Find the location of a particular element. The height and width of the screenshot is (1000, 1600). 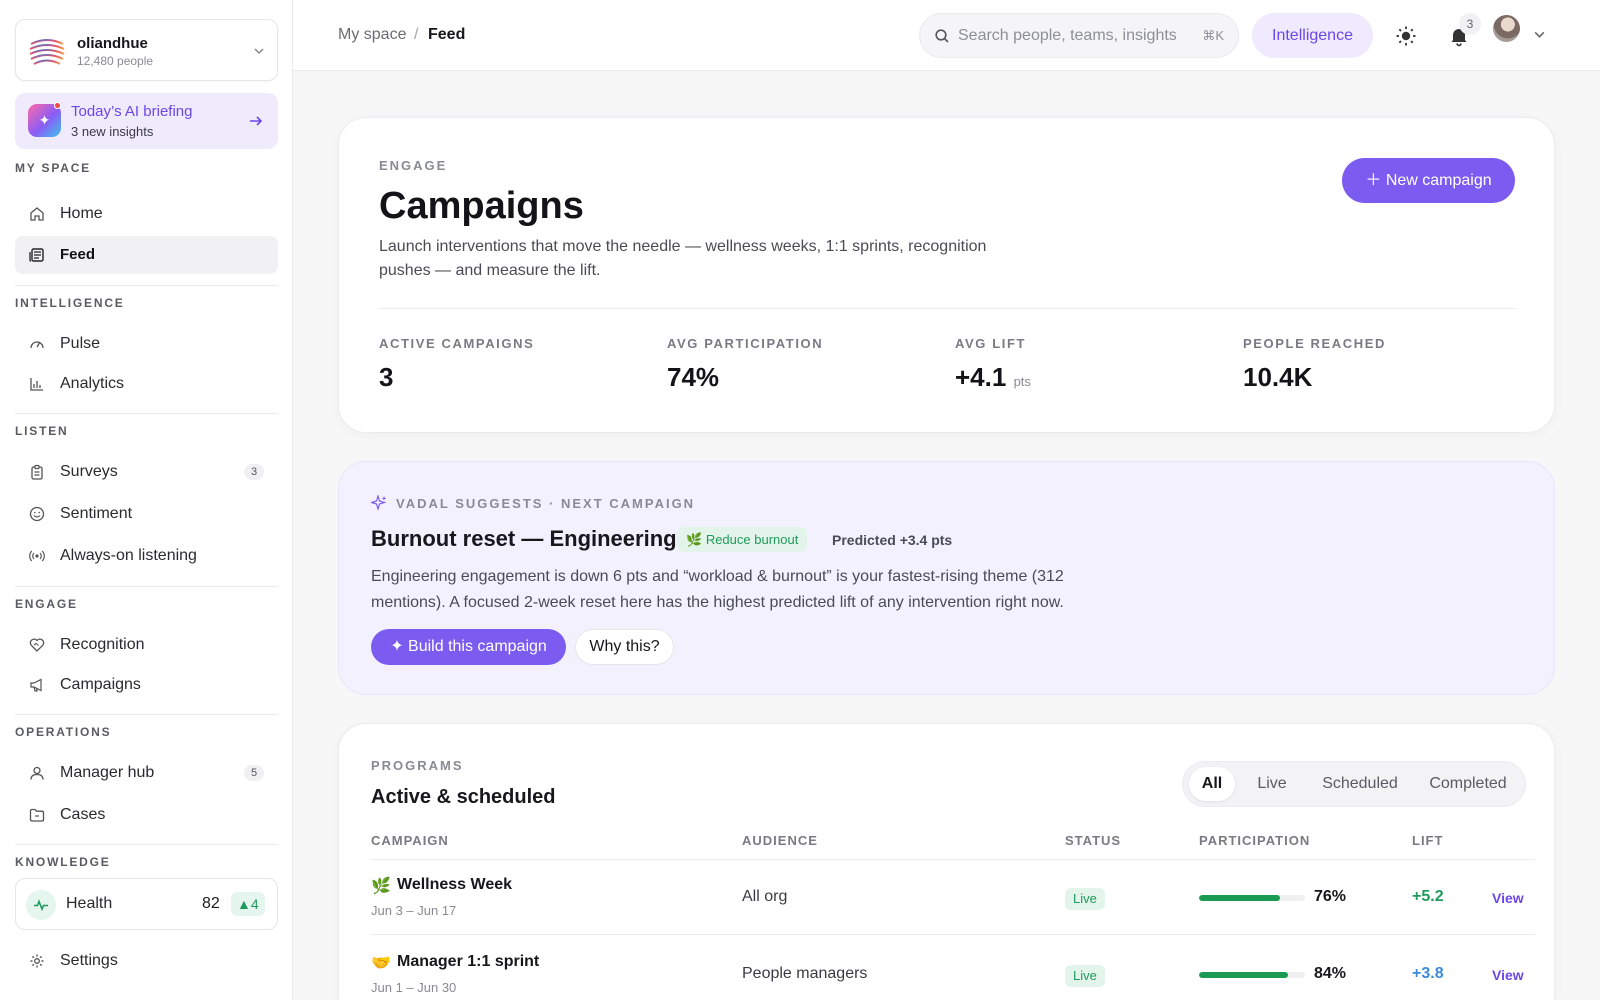

participation-value: 76% is located at coordinates (1330, 896).